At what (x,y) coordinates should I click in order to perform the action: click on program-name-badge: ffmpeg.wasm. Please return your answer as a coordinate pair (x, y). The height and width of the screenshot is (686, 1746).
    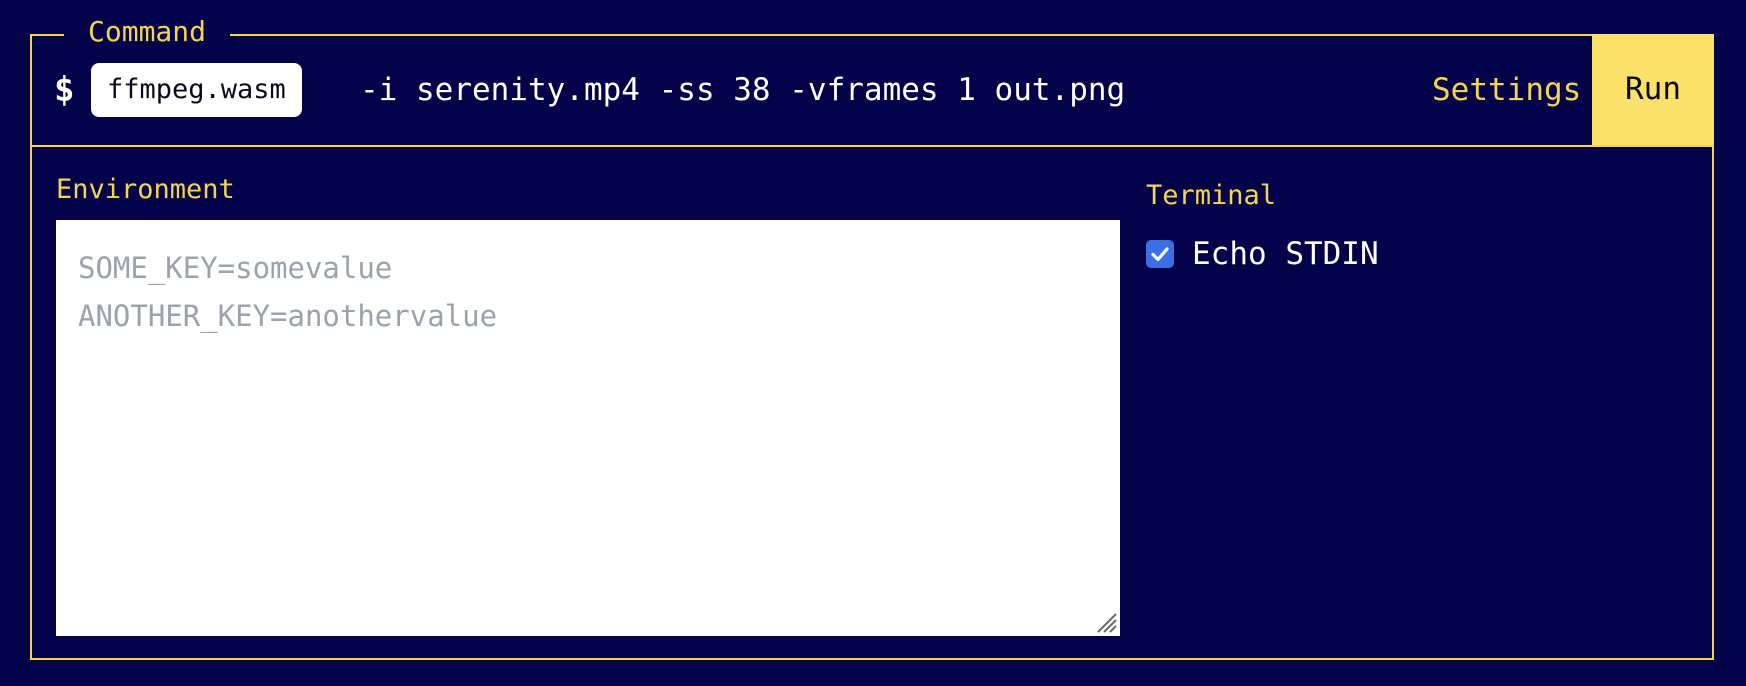
    Looking at the image, I should click on (196, 90).